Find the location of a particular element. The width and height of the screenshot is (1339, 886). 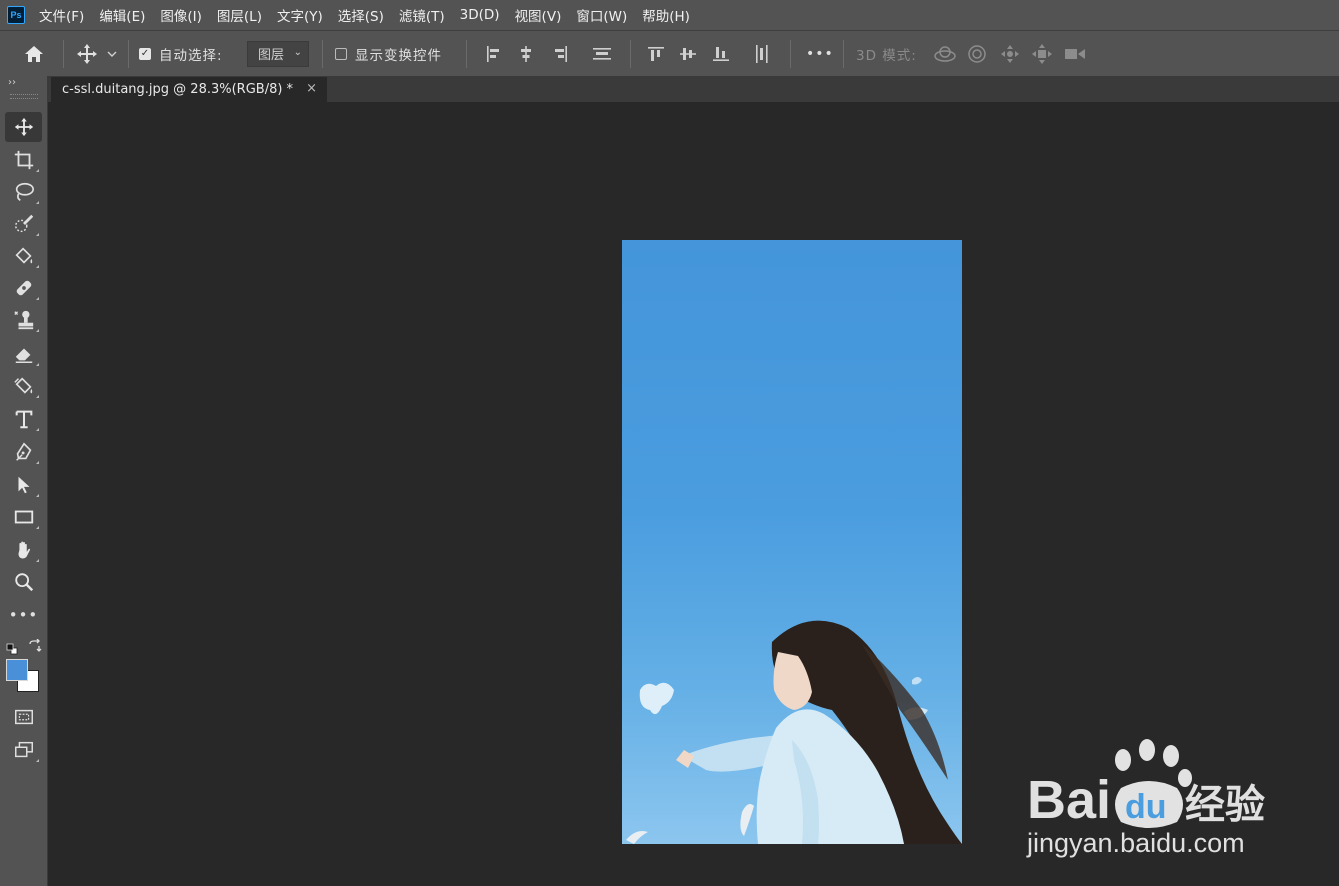

hand-icon is located at coordinates (24, 550).